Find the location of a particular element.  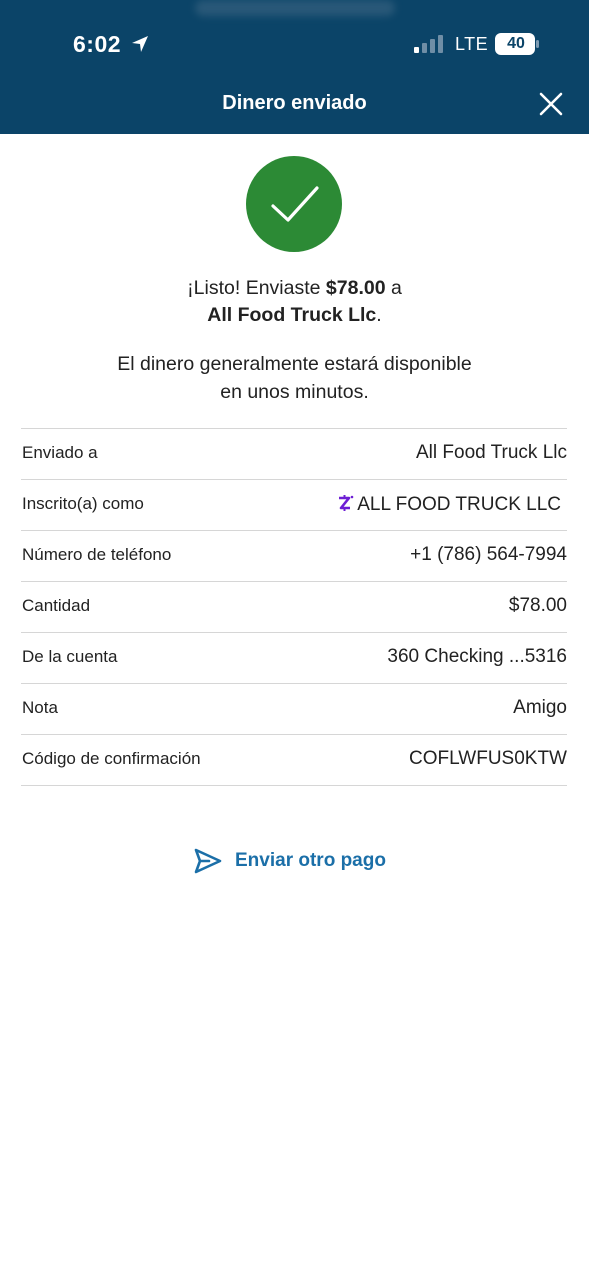

blurred-notification is located at coordinates (295, 8).